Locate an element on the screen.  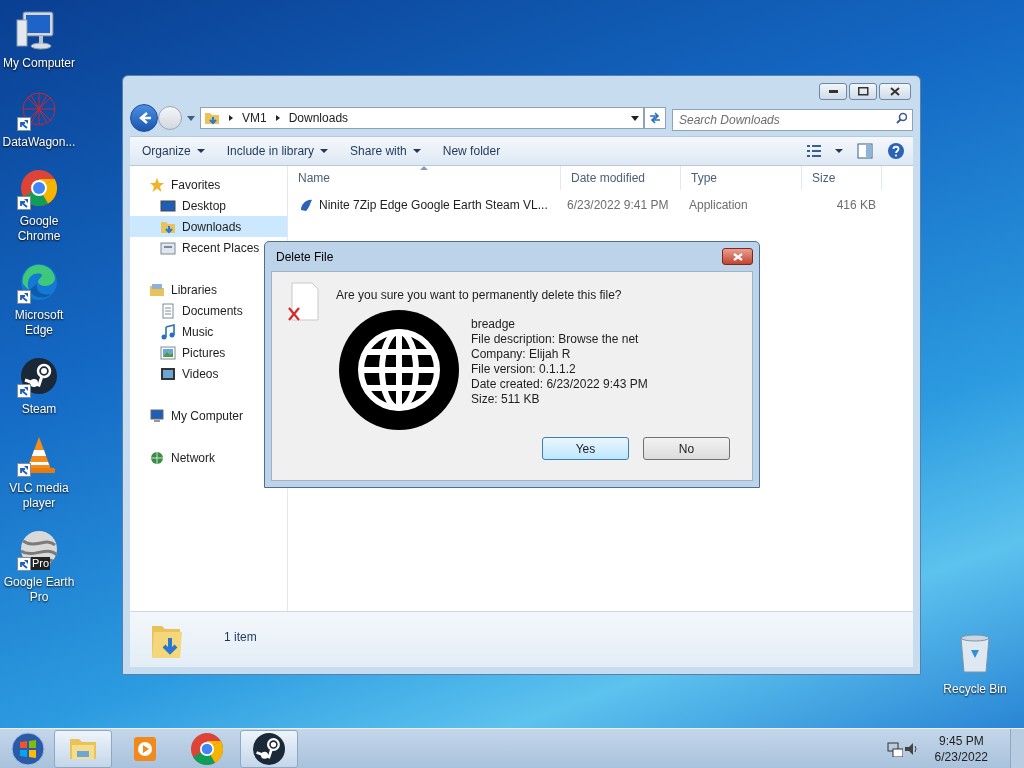
dialog-title: Delete File is located at coordinates (305, 257).